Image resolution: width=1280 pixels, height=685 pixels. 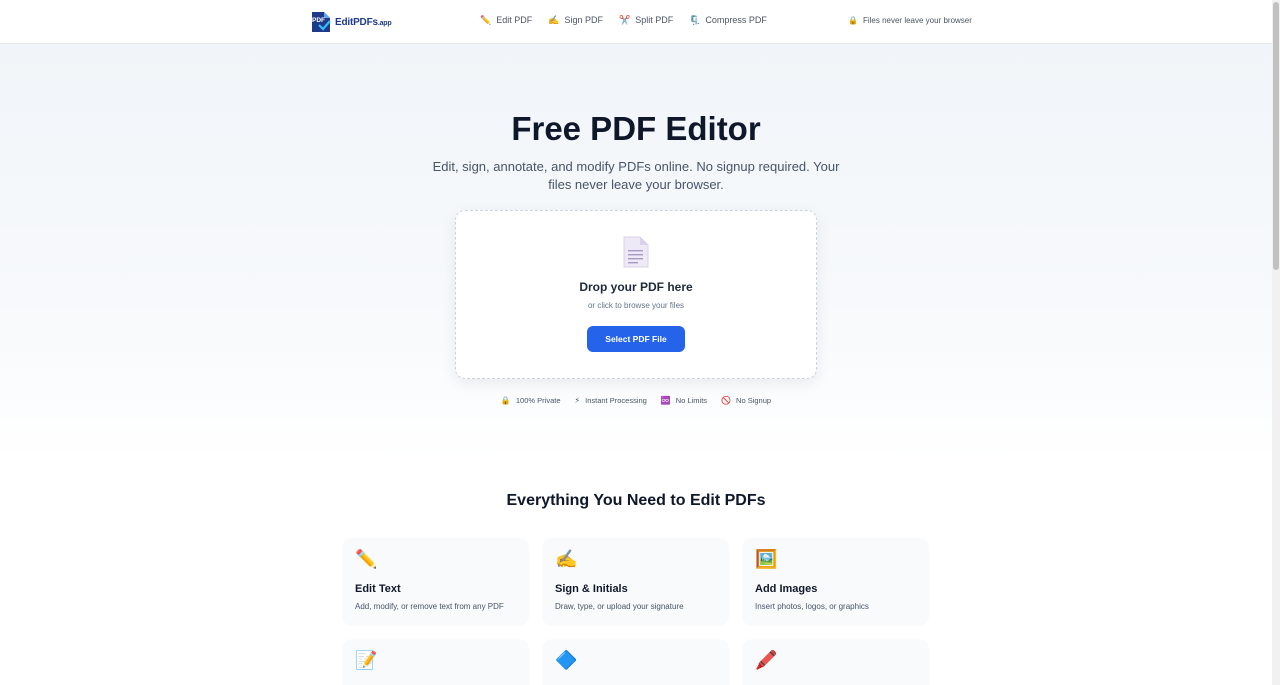 What do you see at coordinates (318, 20) in the screenshot?
I see `logo-badge-text: PDF` at bounding box center [318, 20].